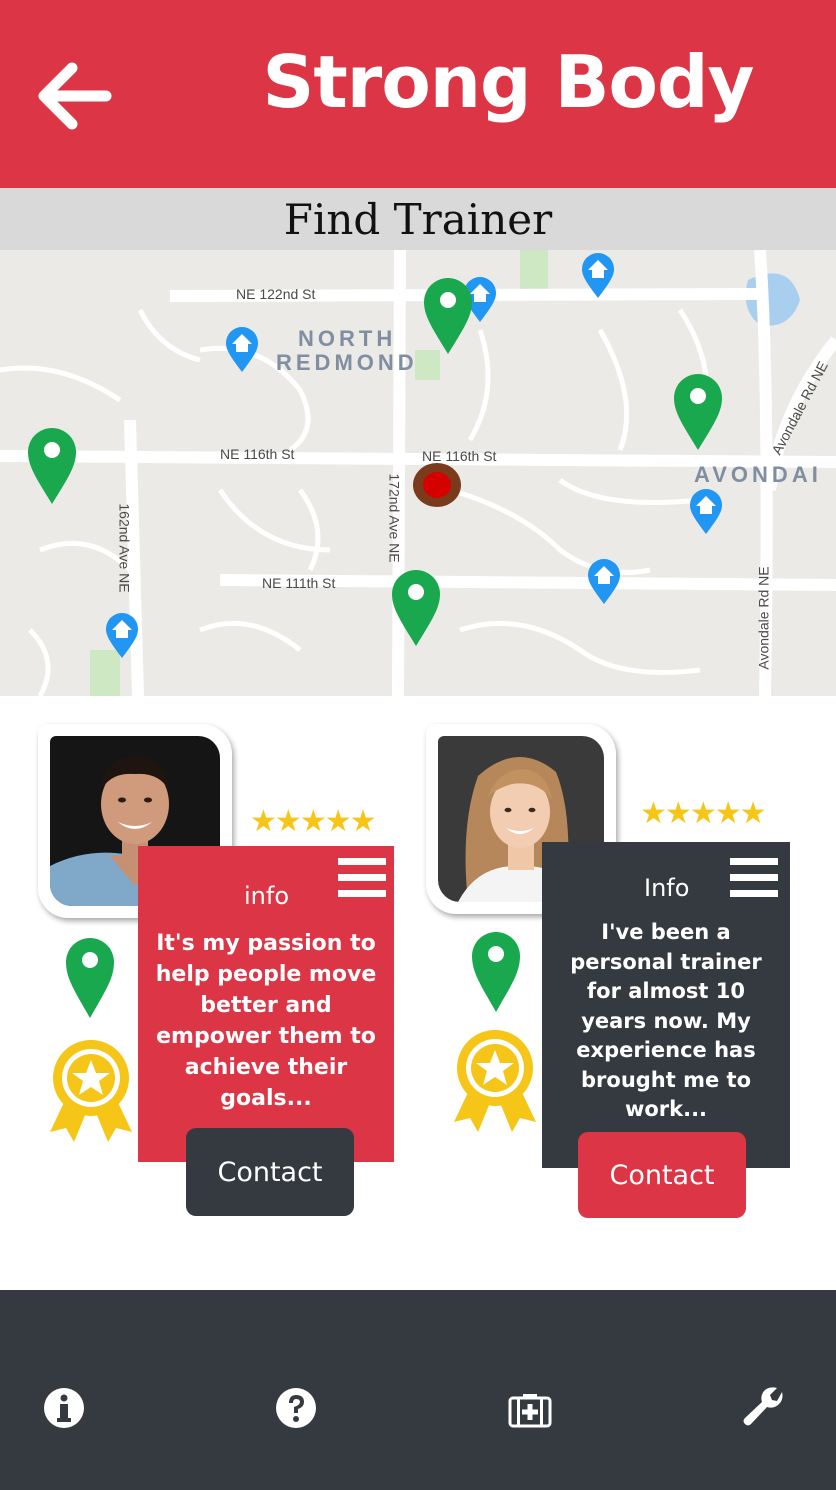 The height and width of the screenshot is (1490, 836). I want to click on street-label: 172nd Ave NE, so click(394, 518).